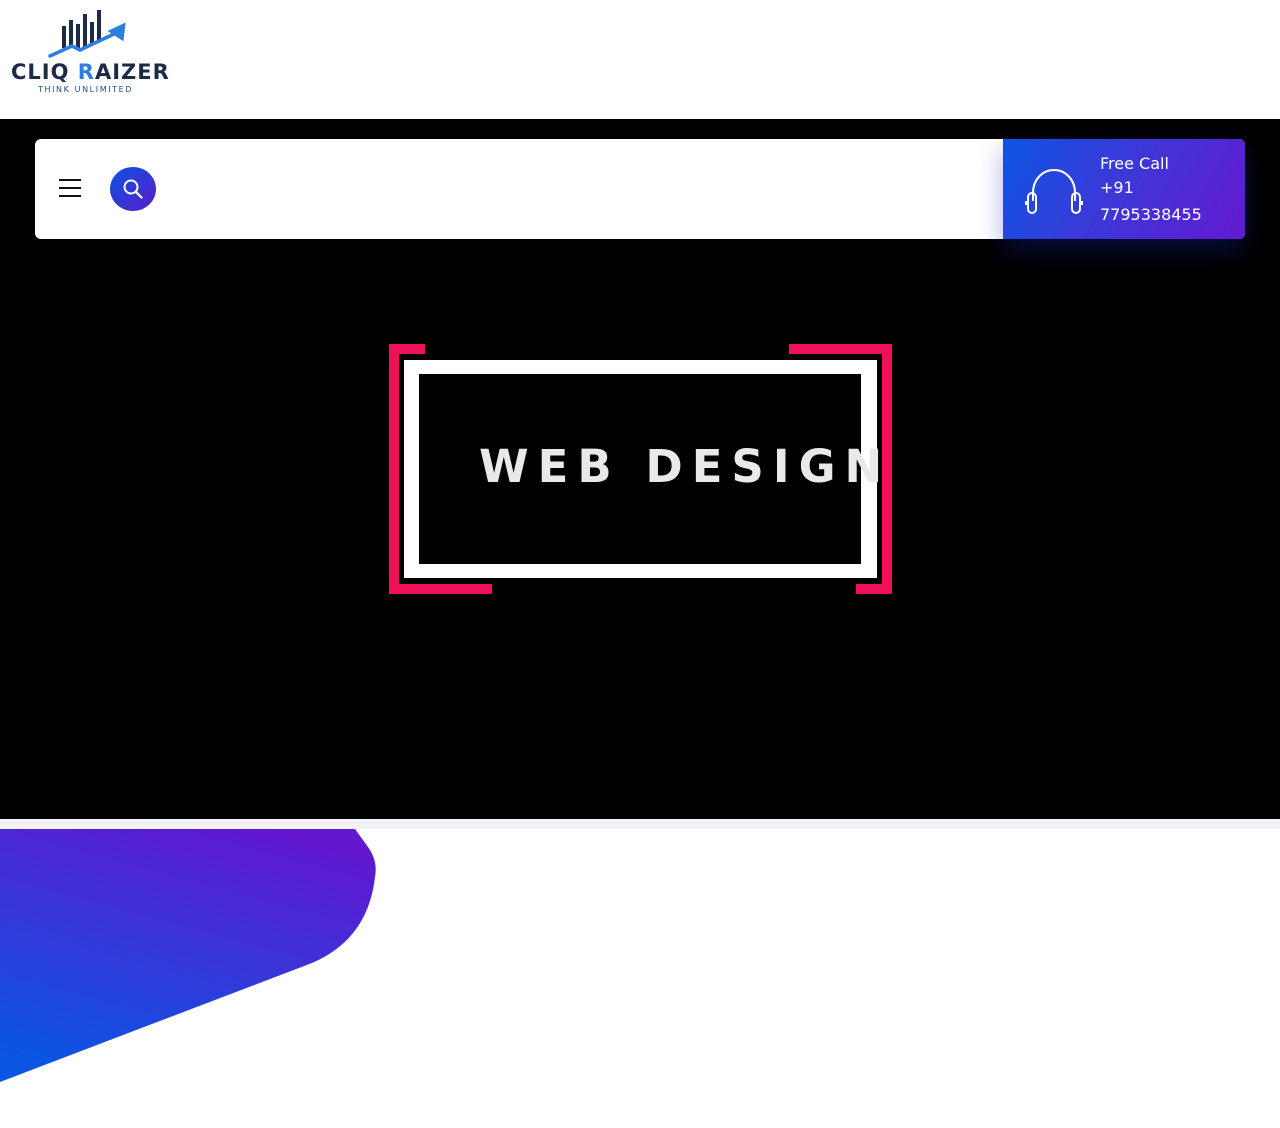 The height and width of the screenshot is (1128, 1280). Describe the element at coordinates (87, 34) in the screenshot. I see `bar-chart-arrow-icon` at that location.